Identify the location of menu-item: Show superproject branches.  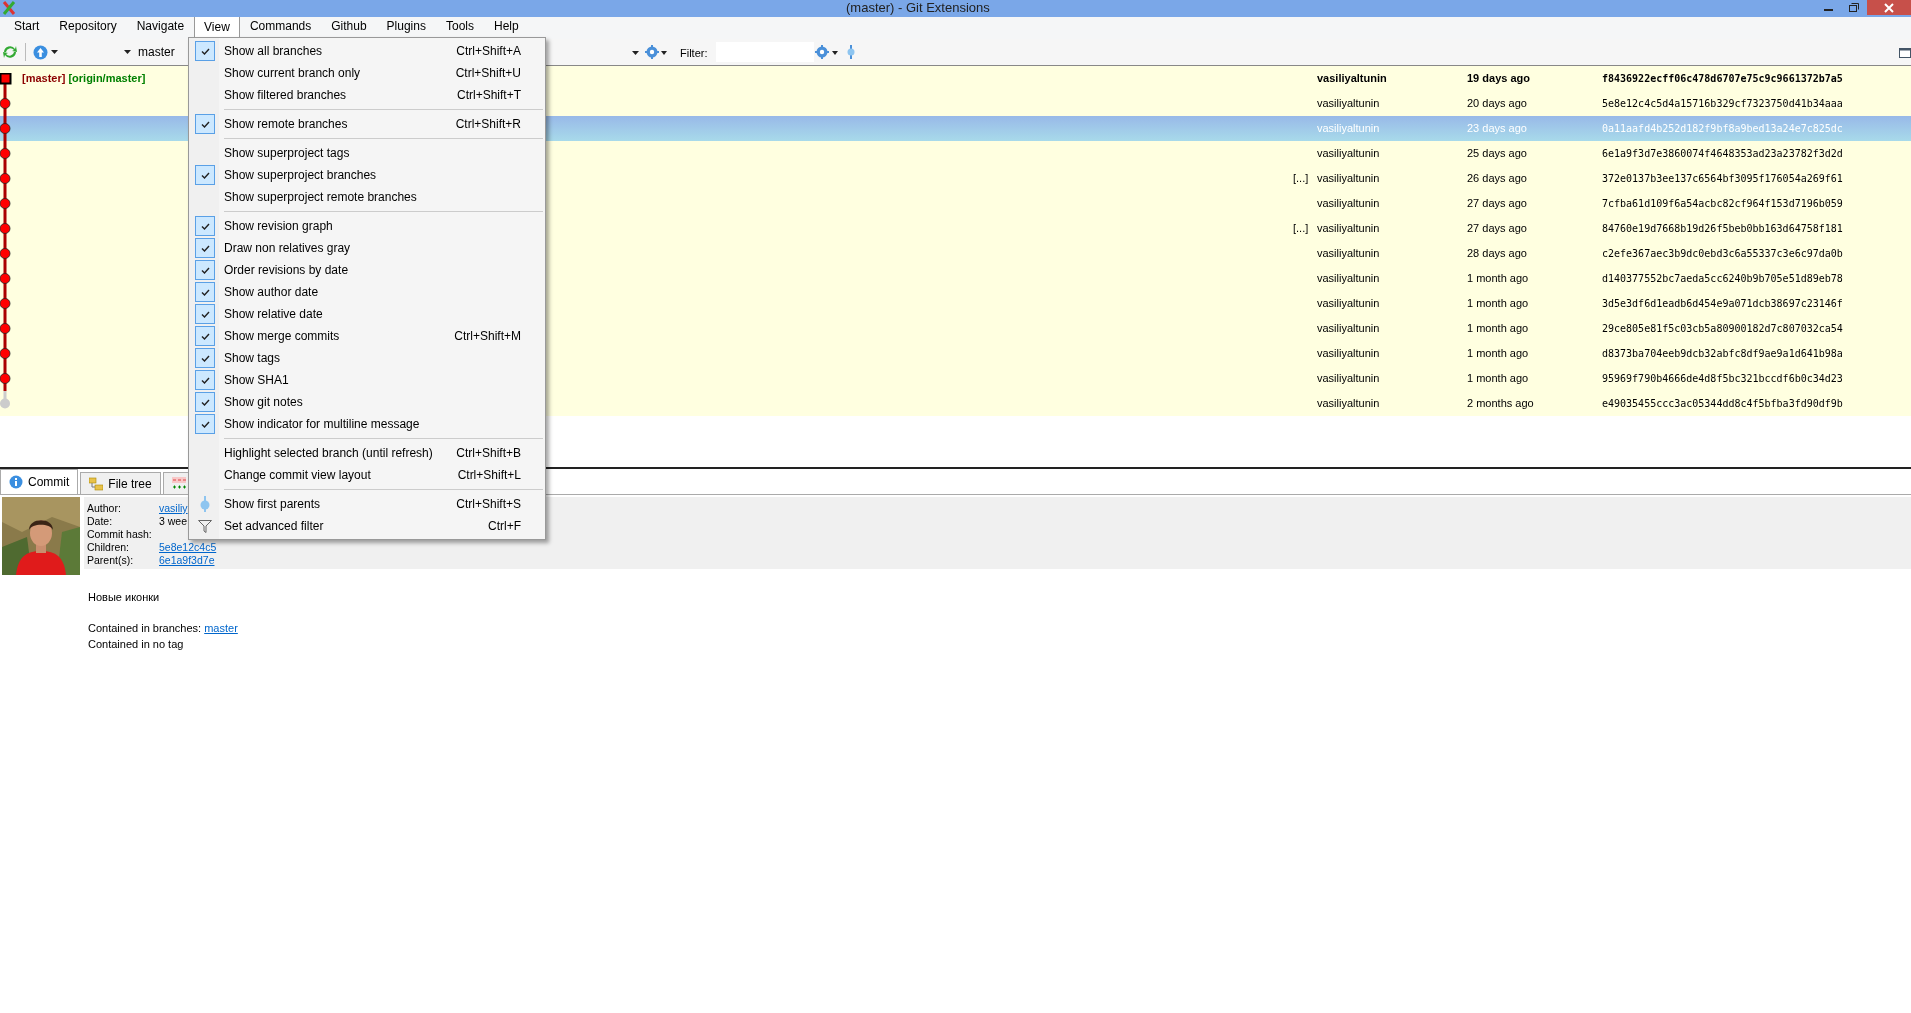
(367, 175).